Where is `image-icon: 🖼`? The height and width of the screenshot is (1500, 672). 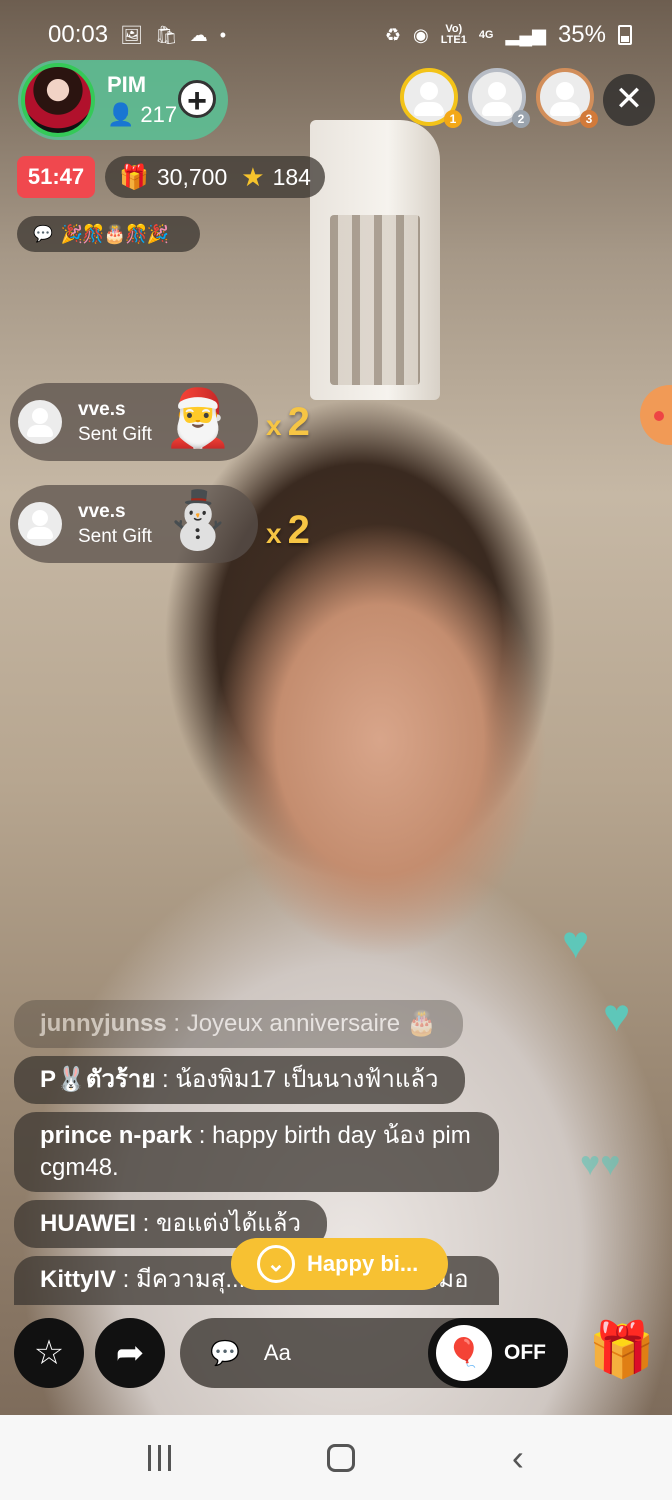
image-icon: 🖼 is located at coordinates (131, 34).